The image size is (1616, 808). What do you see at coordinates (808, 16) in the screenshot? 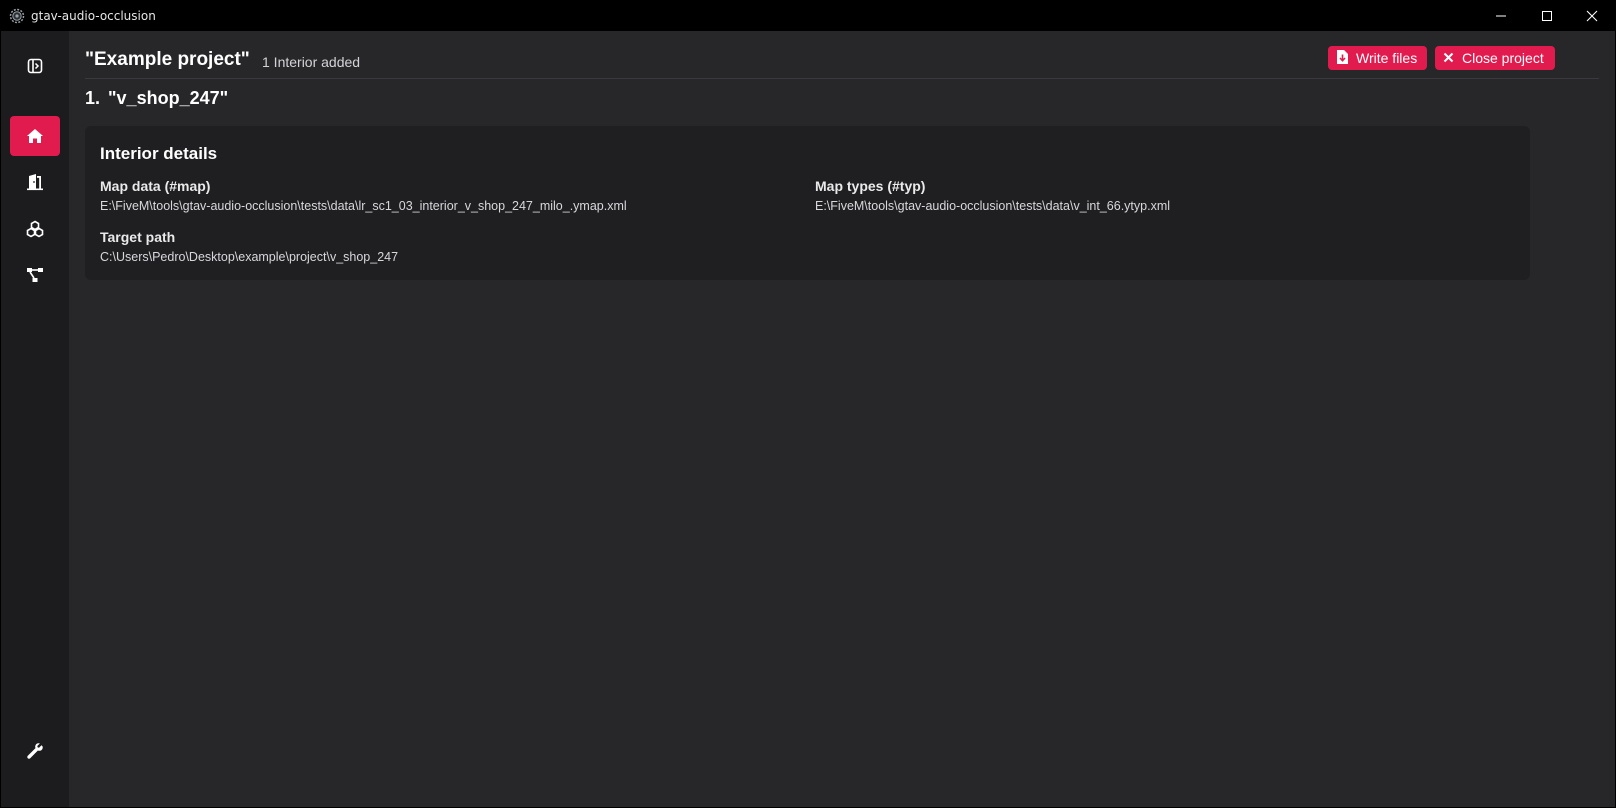
I see `title-bar: gtav-audio-occlusion` at bounding box center [808, 16].